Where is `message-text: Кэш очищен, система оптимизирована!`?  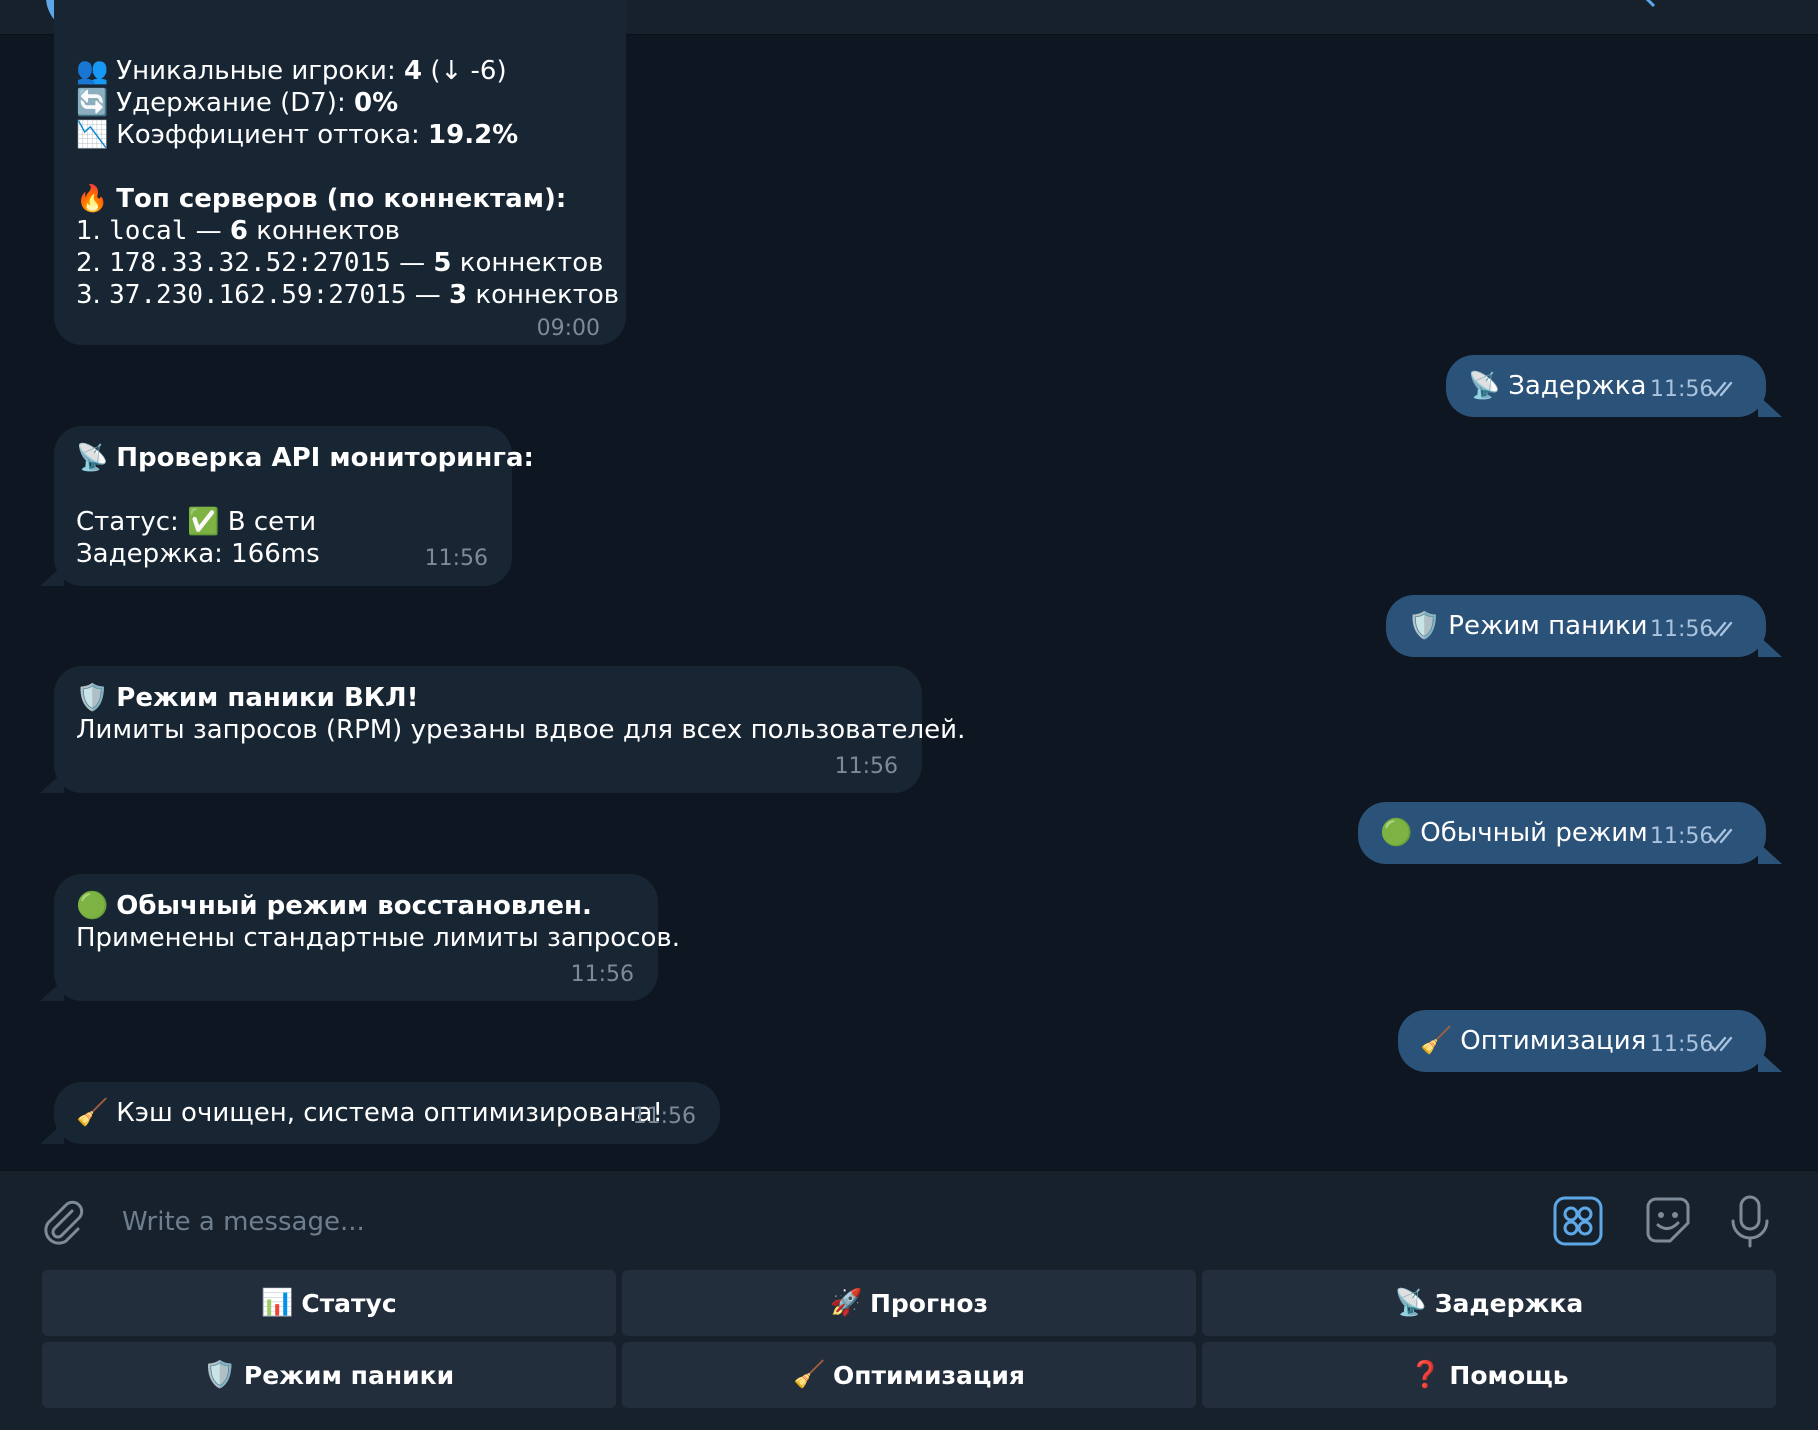
message-text: Кэш очищен, система оптимизирована! is located at coordinates (389, 1113).